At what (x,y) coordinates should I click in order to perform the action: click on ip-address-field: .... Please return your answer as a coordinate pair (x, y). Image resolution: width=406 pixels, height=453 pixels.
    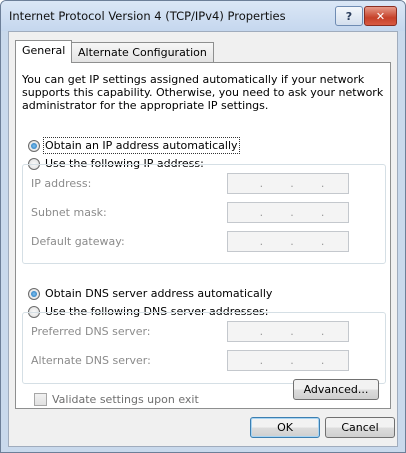
    Looking at the image, I should click on (288, 183).